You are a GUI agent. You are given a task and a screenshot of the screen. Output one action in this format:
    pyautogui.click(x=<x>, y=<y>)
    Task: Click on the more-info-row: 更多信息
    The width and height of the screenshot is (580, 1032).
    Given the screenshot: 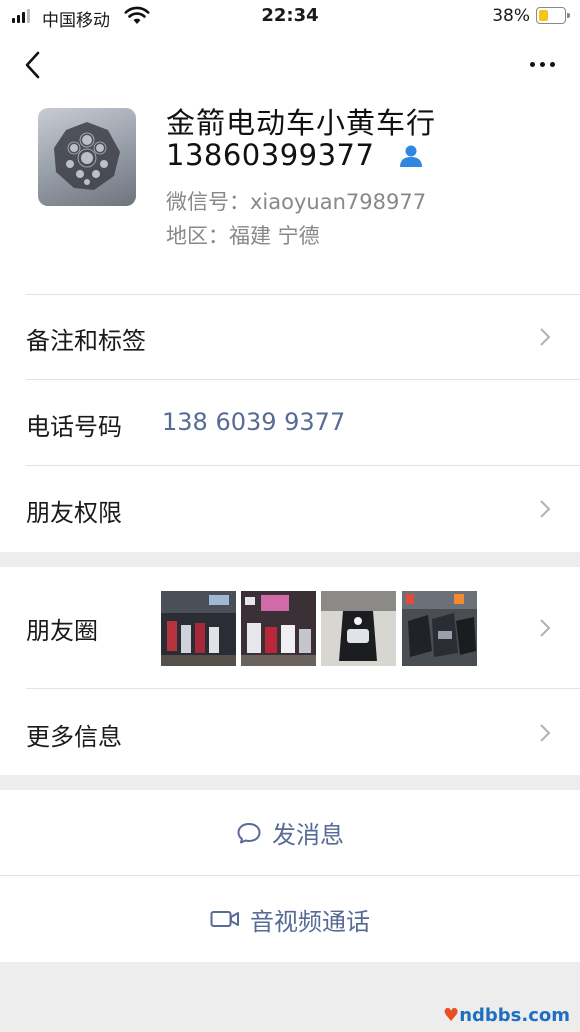 What is the action you would take?
    pyautogui.click(x=290, y=732)
    